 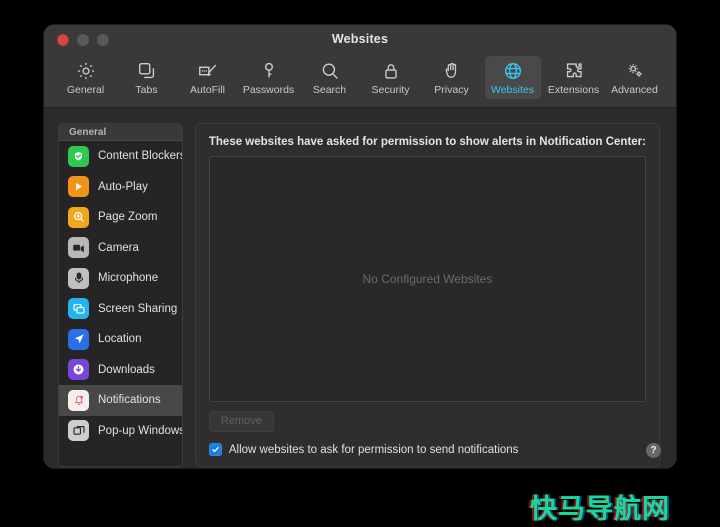 I want to click on window-title: Websites, so click(x=360, y=39).